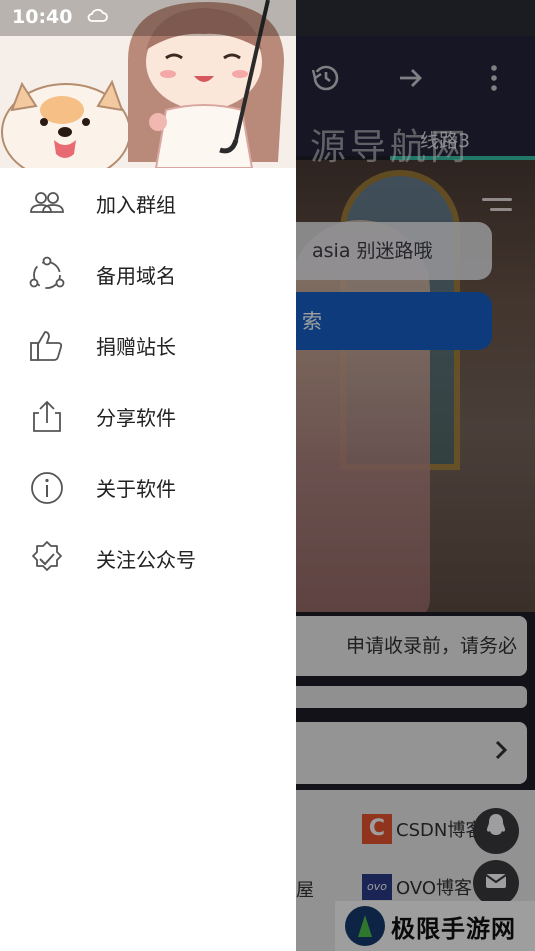 The image size is (535, 951). Describe the element at coordinates (148, 84) in the screenshot. I see `drawer-header-image: 10:40` at that location.